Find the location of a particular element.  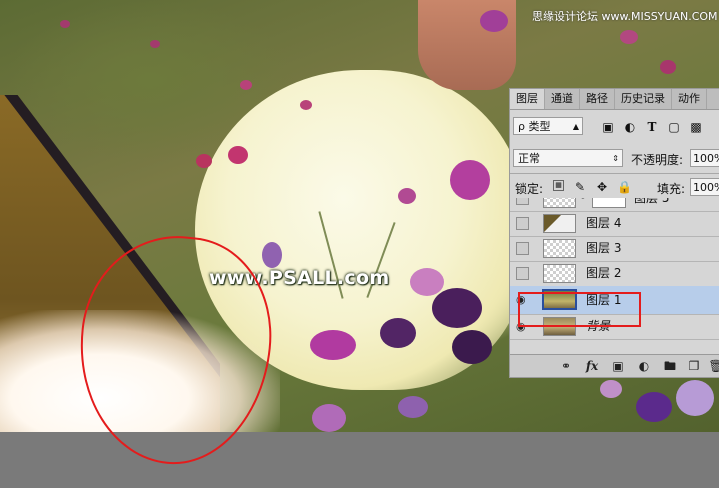

layer-row-5: ↻ 图层 5 is located at coordinates (614, 205).